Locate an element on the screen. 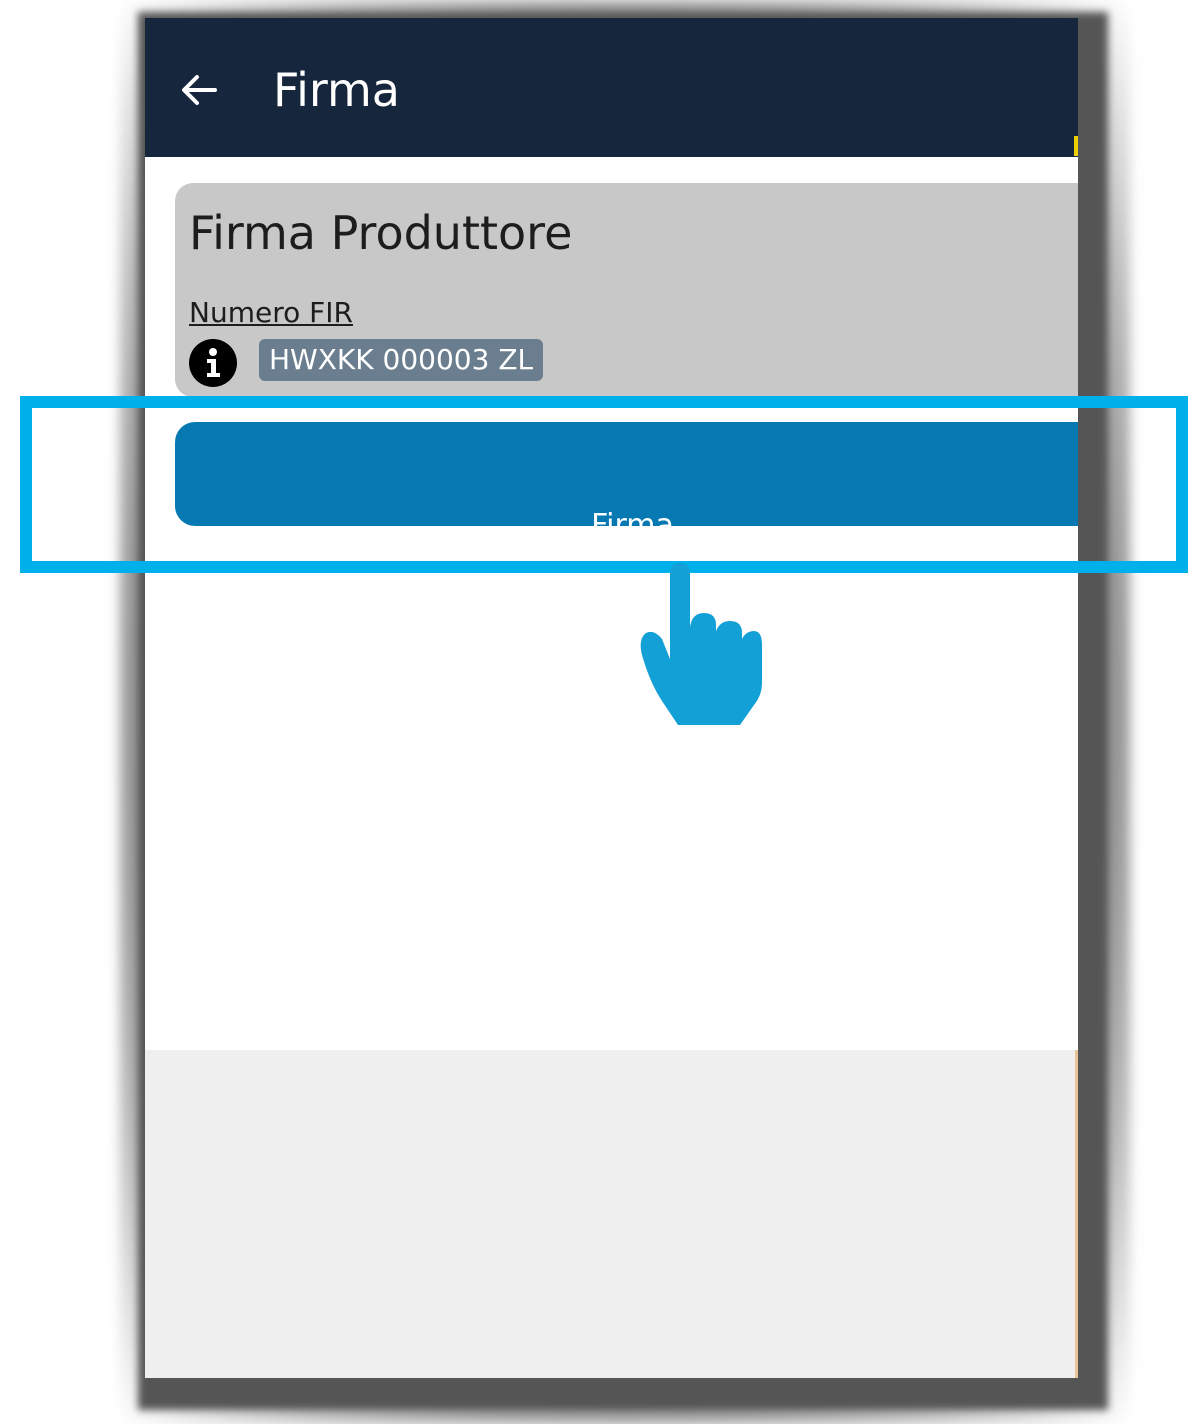 The width and height of the screenshot is (1188, 1424). app-bar: Firma is located at coordinates (611, 87).